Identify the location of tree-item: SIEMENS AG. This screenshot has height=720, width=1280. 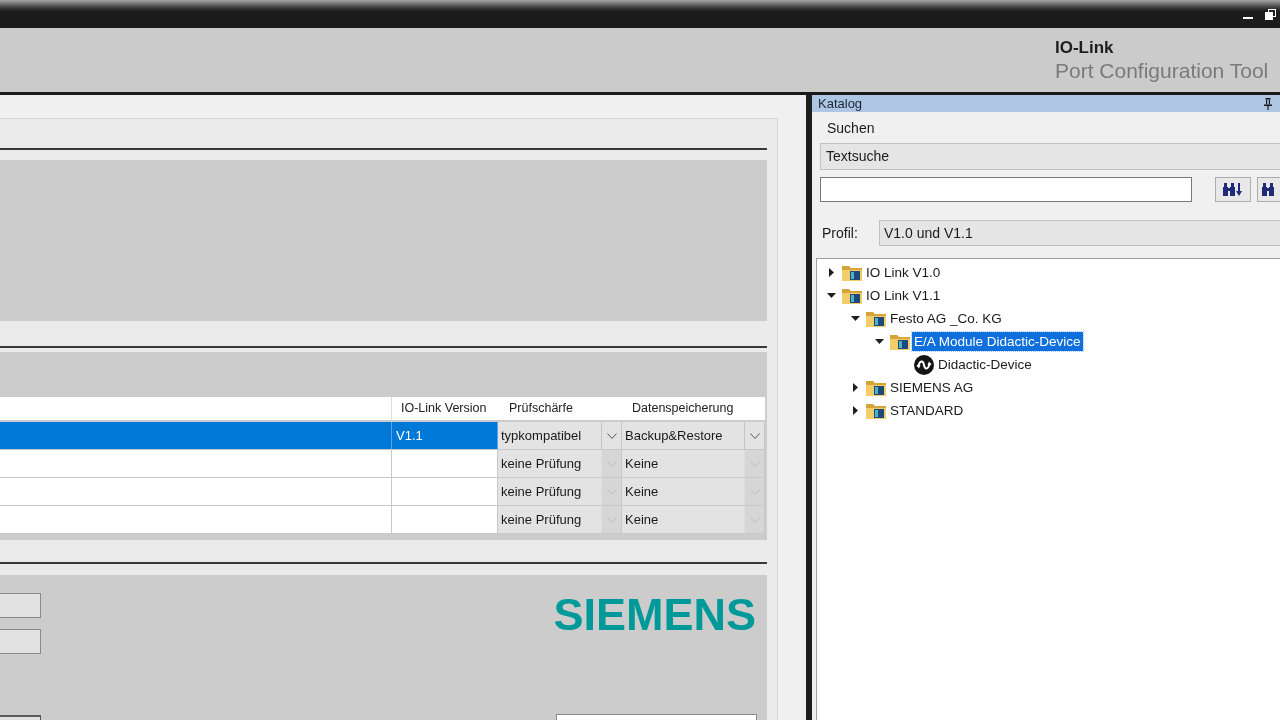
(932, 387).